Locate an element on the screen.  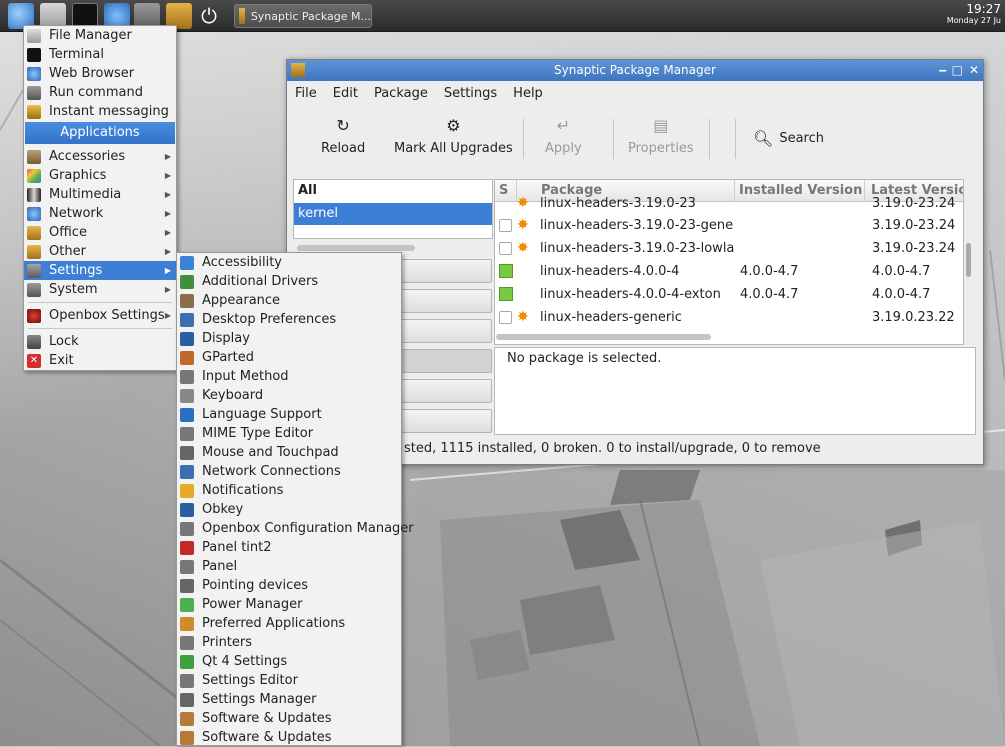
reload-button: ↻ Reload is located at coordinates (343, 137).